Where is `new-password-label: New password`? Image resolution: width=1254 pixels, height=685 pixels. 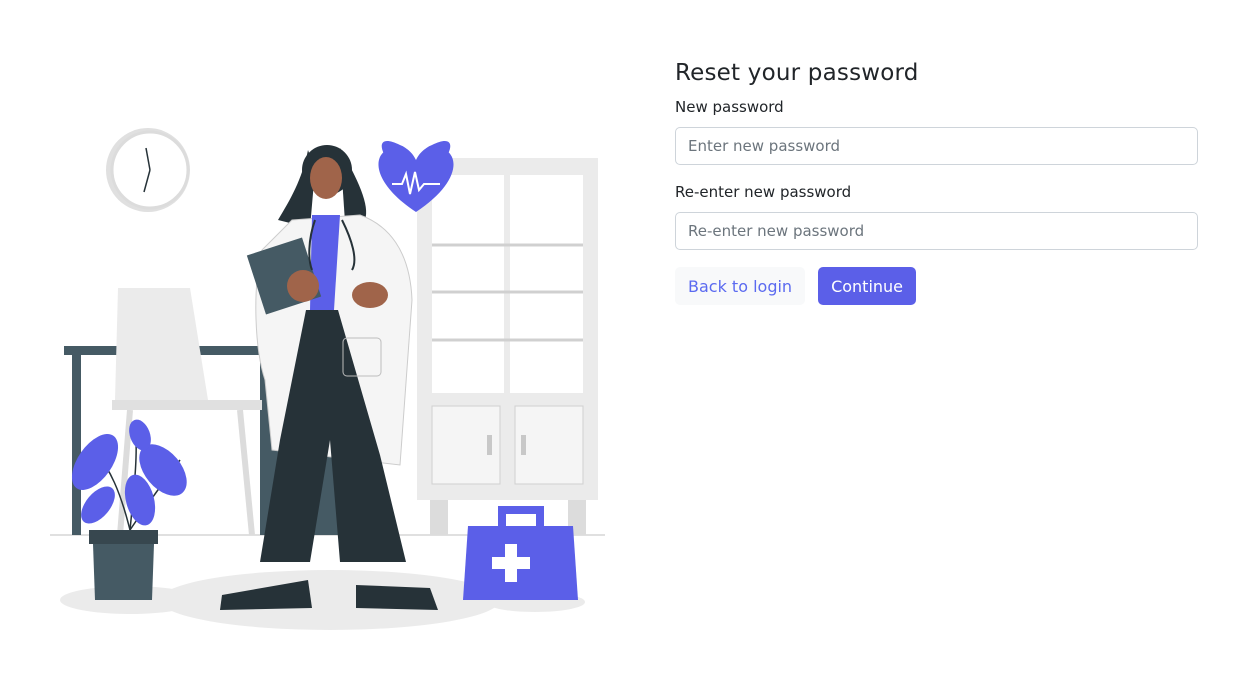
new-password-label: New password is located at coordinates (729, 107).